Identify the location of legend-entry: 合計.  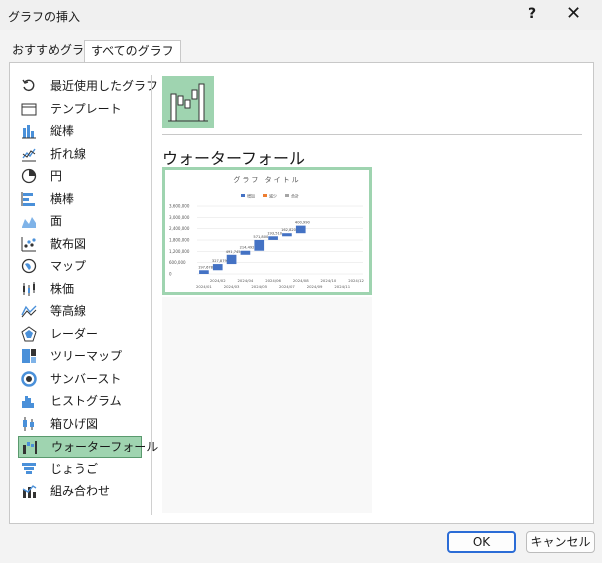
(295, 196).